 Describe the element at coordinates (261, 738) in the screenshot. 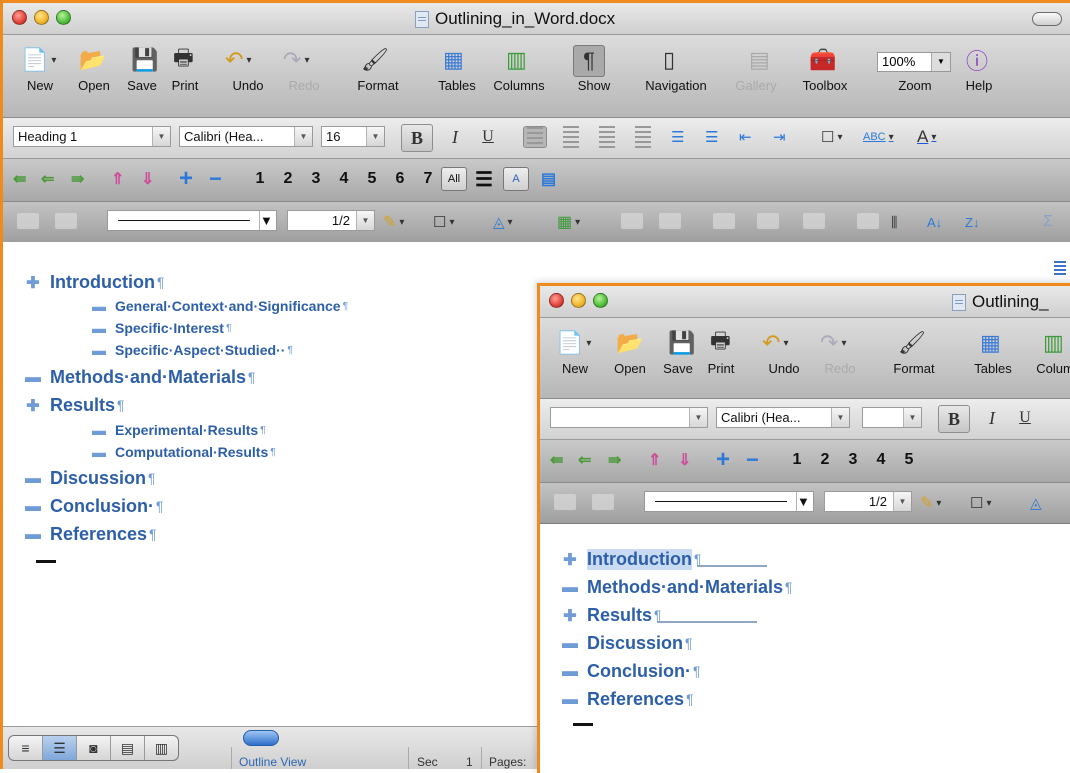

I see `horizontal-scroll-thumb` at that location.